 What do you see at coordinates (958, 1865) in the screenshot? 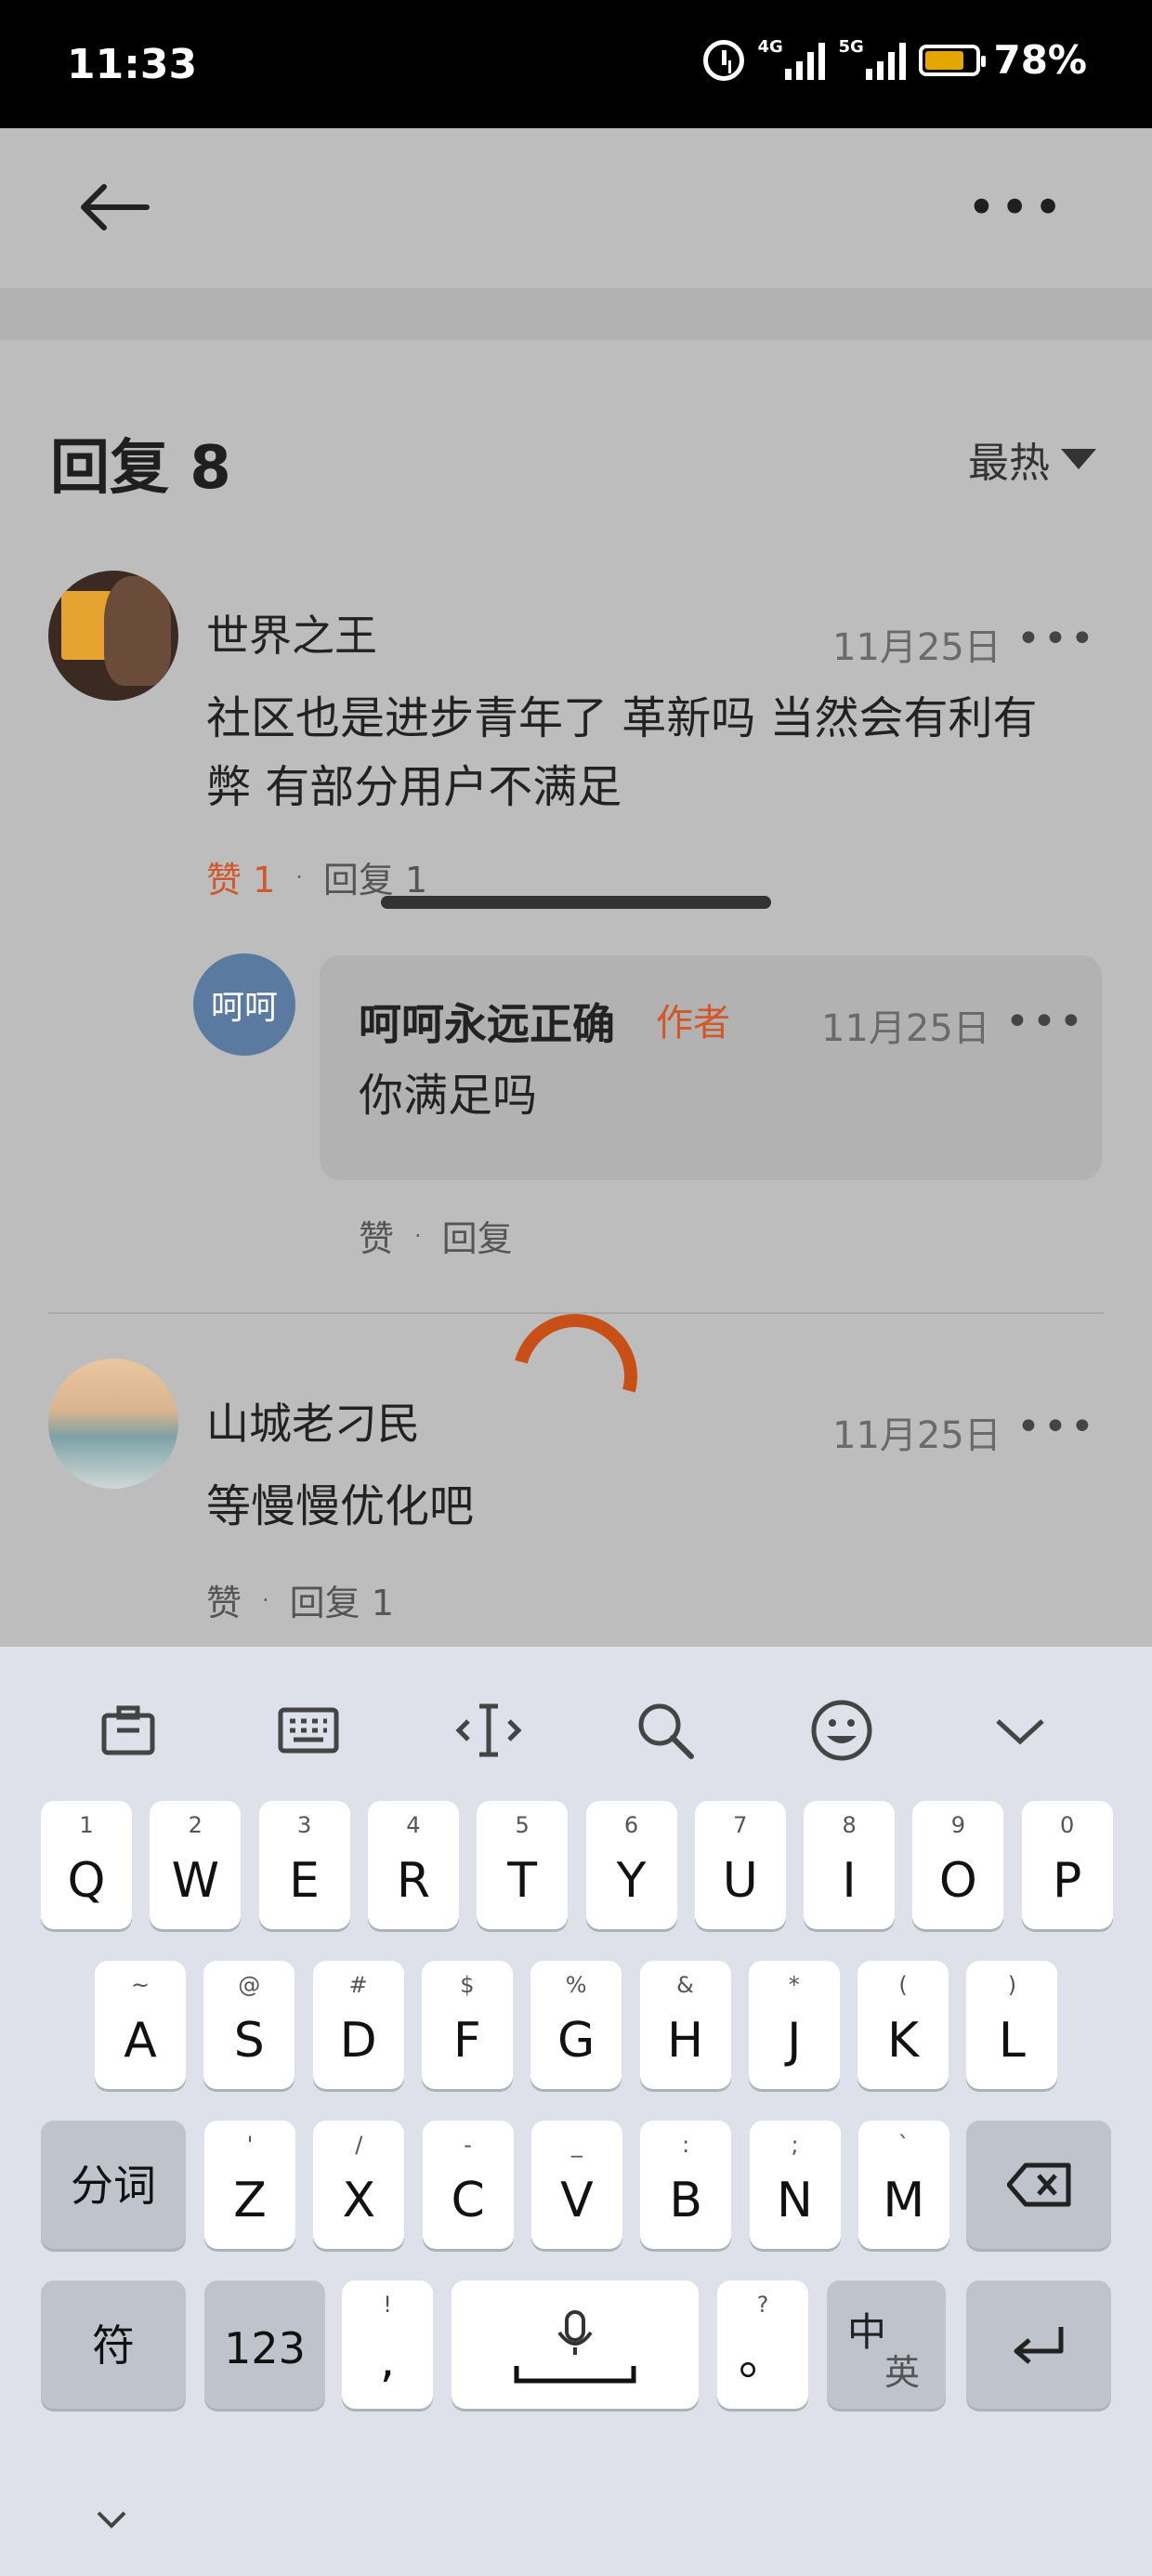
I see `key-o: 9O` at bounding box center [958, 1865].